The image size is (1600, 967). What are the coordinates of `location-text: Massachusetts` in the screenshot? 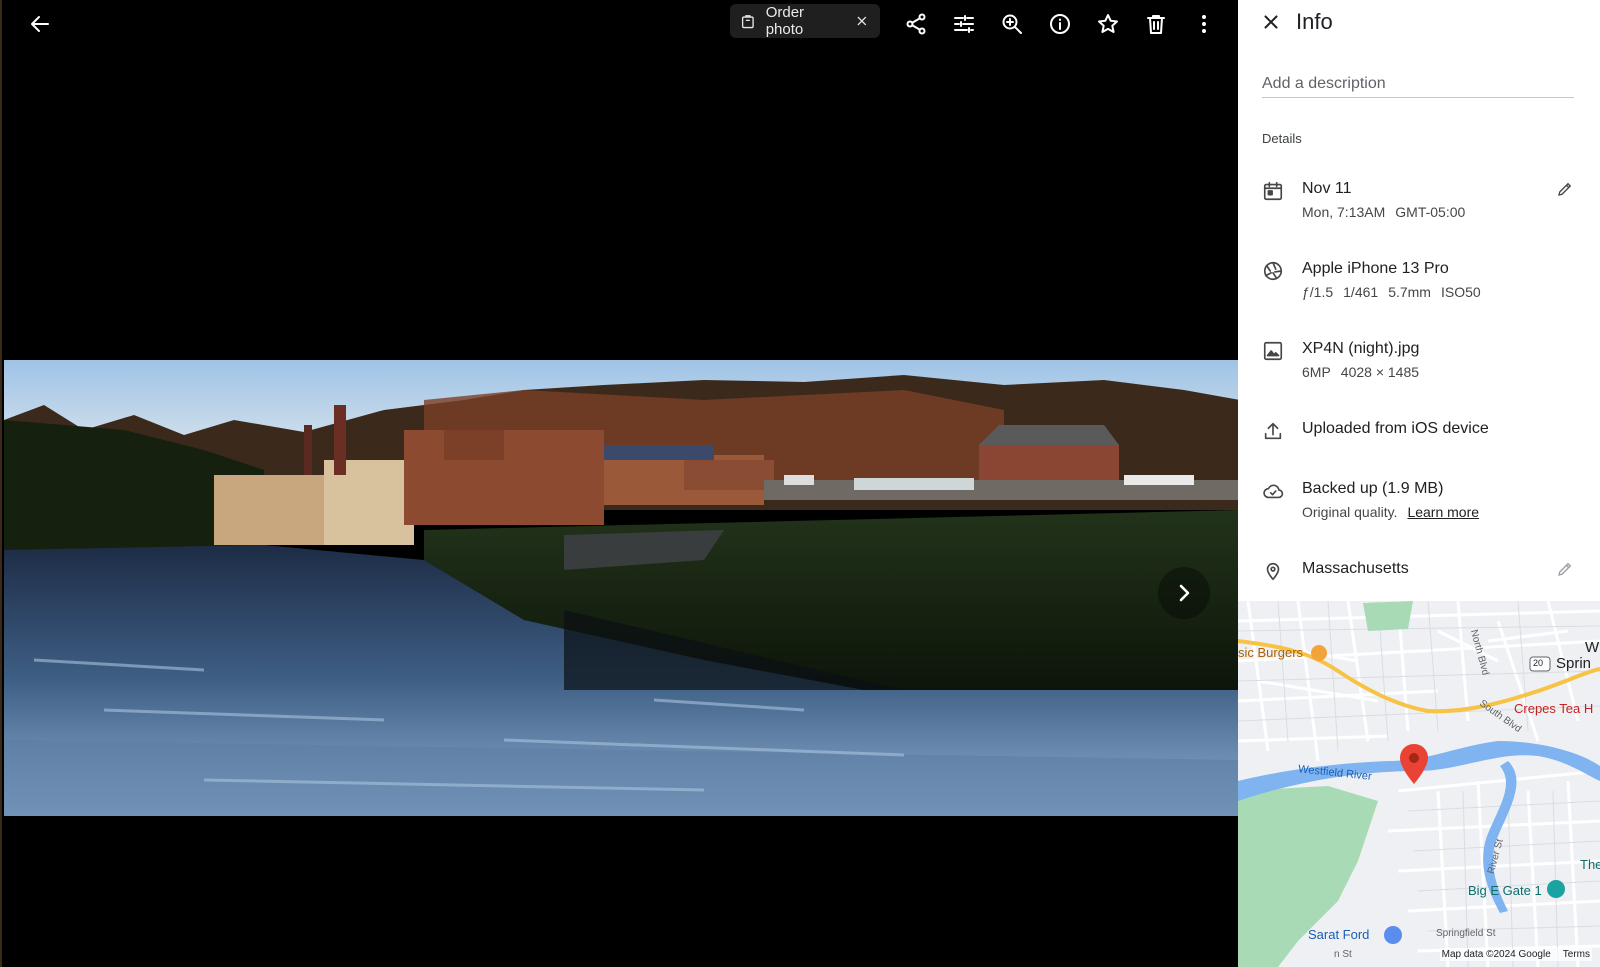 It's located at (1355, 568).